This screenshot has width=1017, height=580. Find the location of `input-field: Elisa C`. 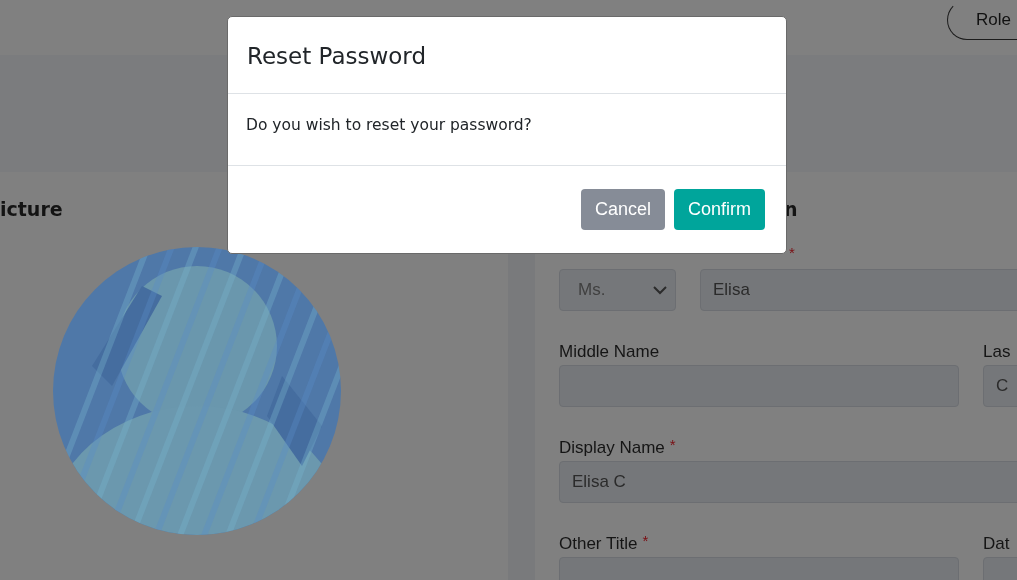

input-field: Elisa C is located at coordinates (788, 482).